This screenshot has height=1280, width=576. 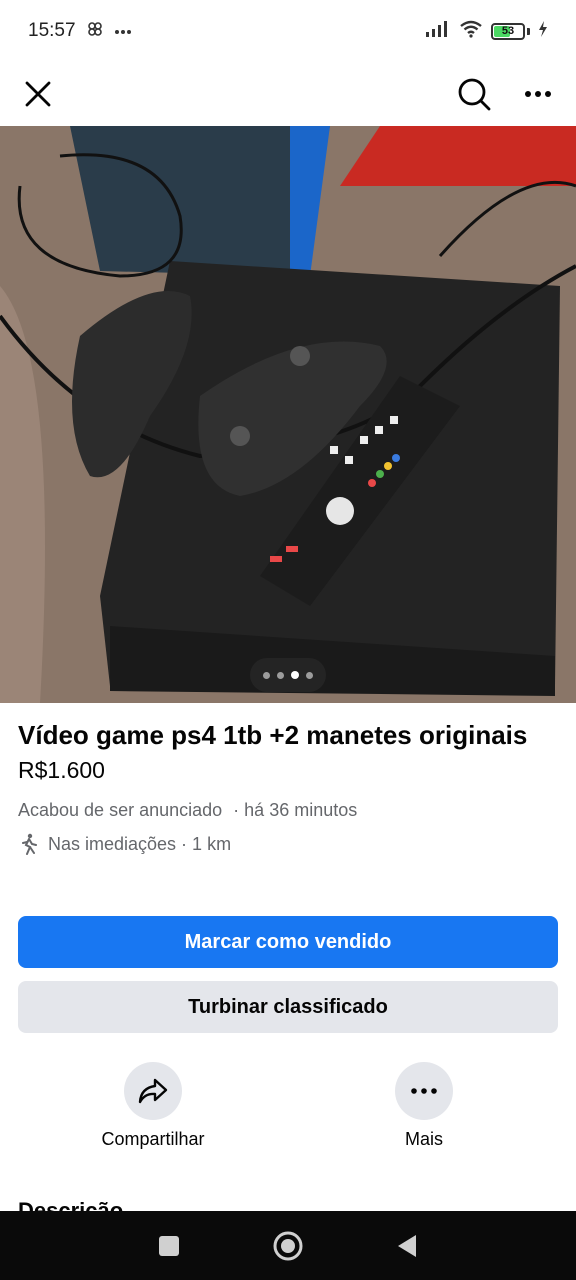 I want to click on description-heading: Descrição, so click(x=71, y=1205).